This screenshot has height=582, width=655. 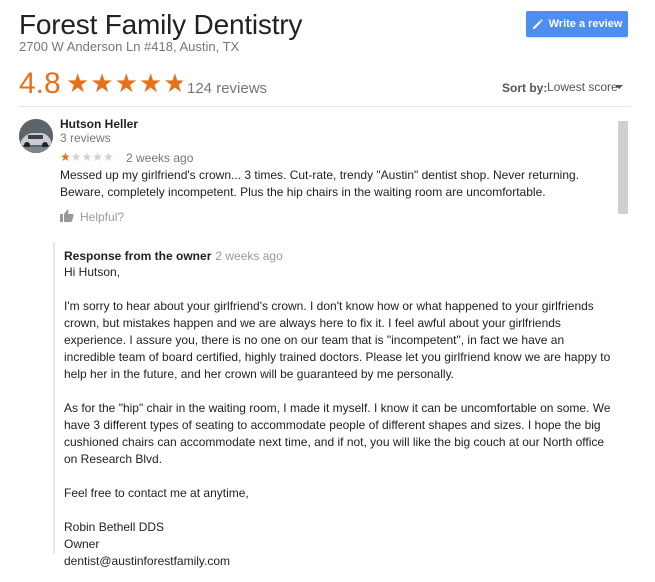 I want to click on rating-value: 4.8, so click(x=40, y=83).